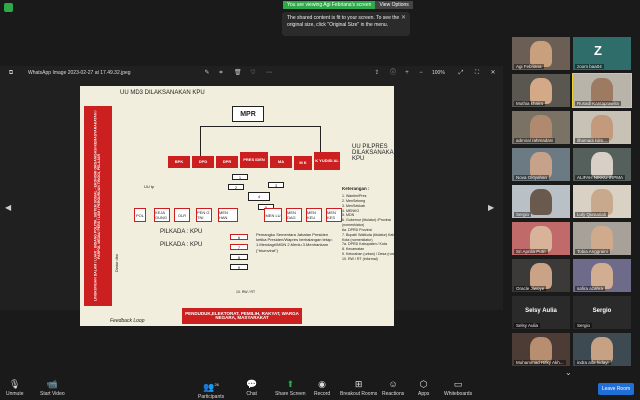  I want to click on participant-tile: Zzoom baa04, so click(602, 53).